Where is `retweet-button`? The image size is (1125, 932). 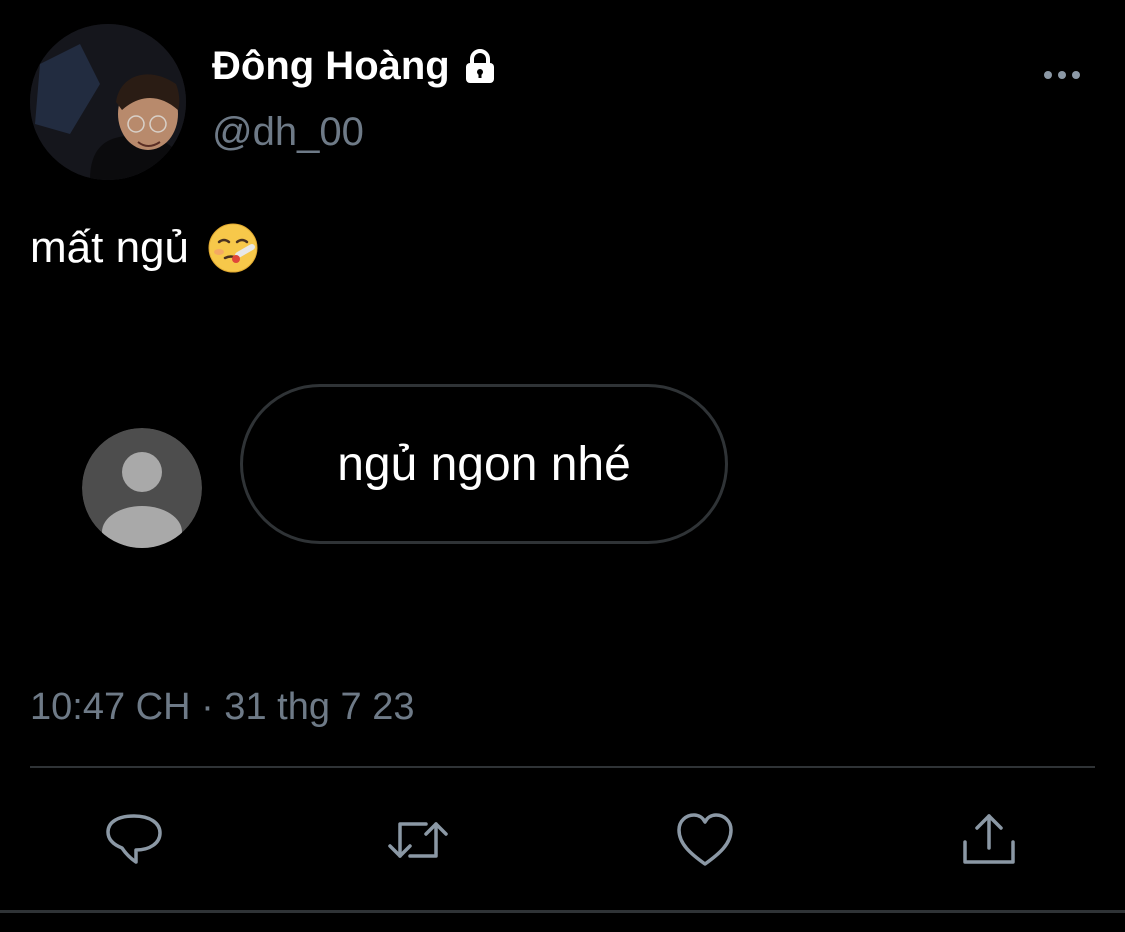 retweet-button is located at coordinates (418, 840).